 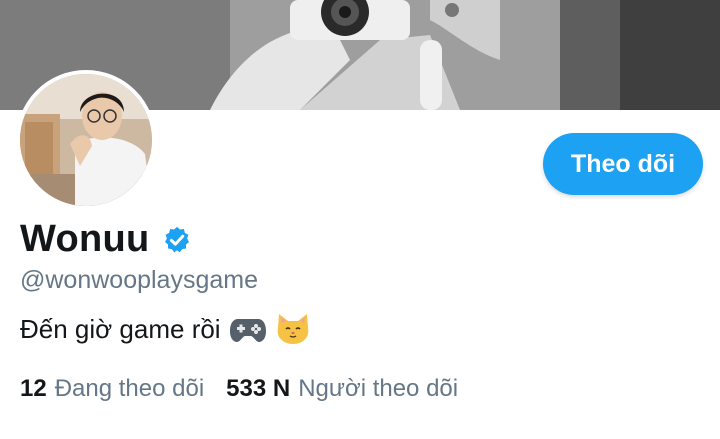 I want to click on following-stat: 12 Đang theo dõi, so click(x=112, y=389).